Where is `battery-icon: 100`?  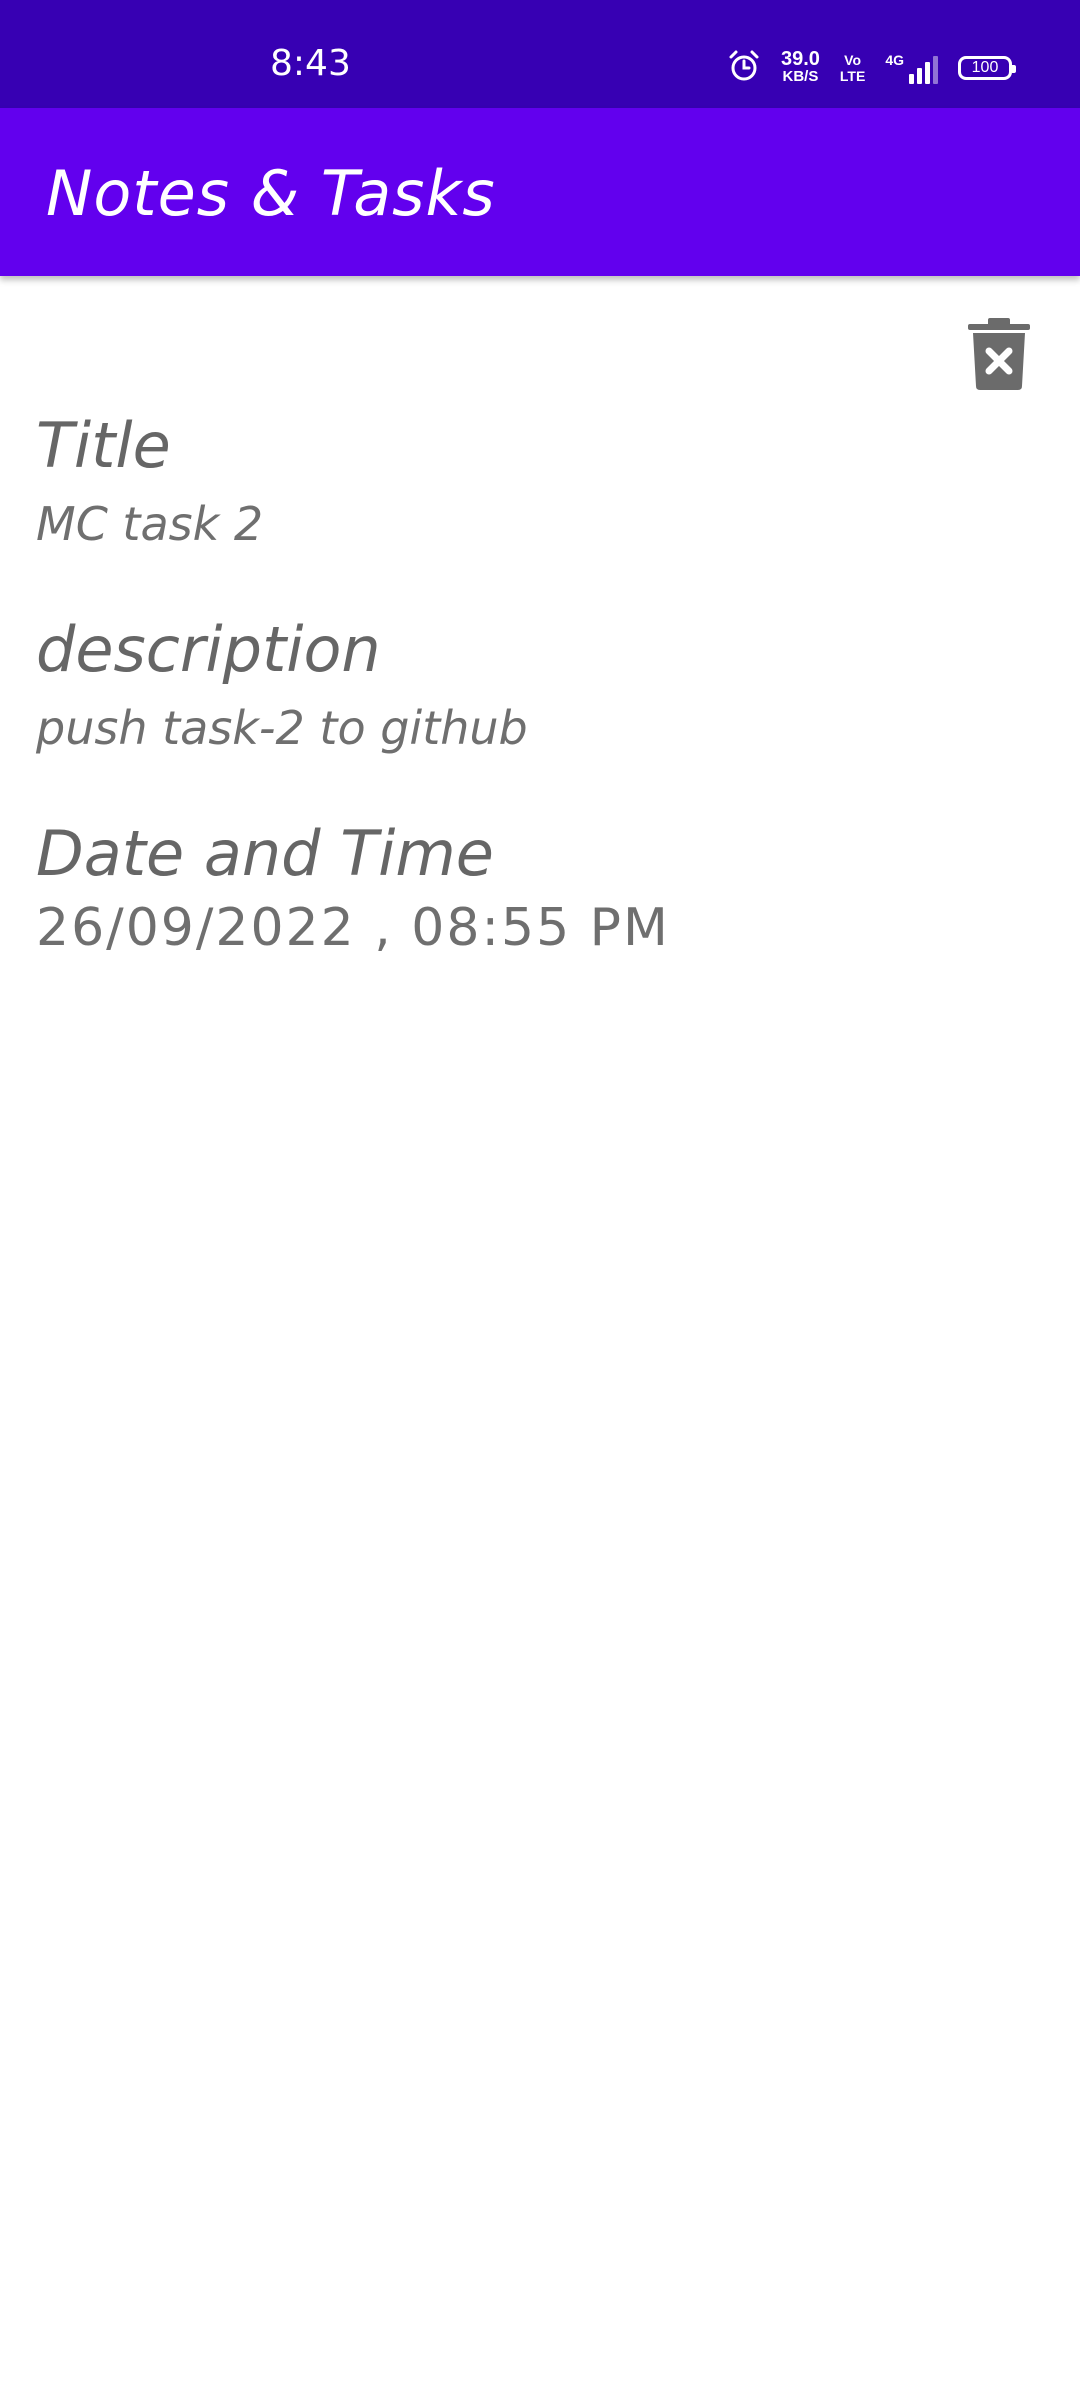 battery-icon: 100 is located at coordinates (987, 68).